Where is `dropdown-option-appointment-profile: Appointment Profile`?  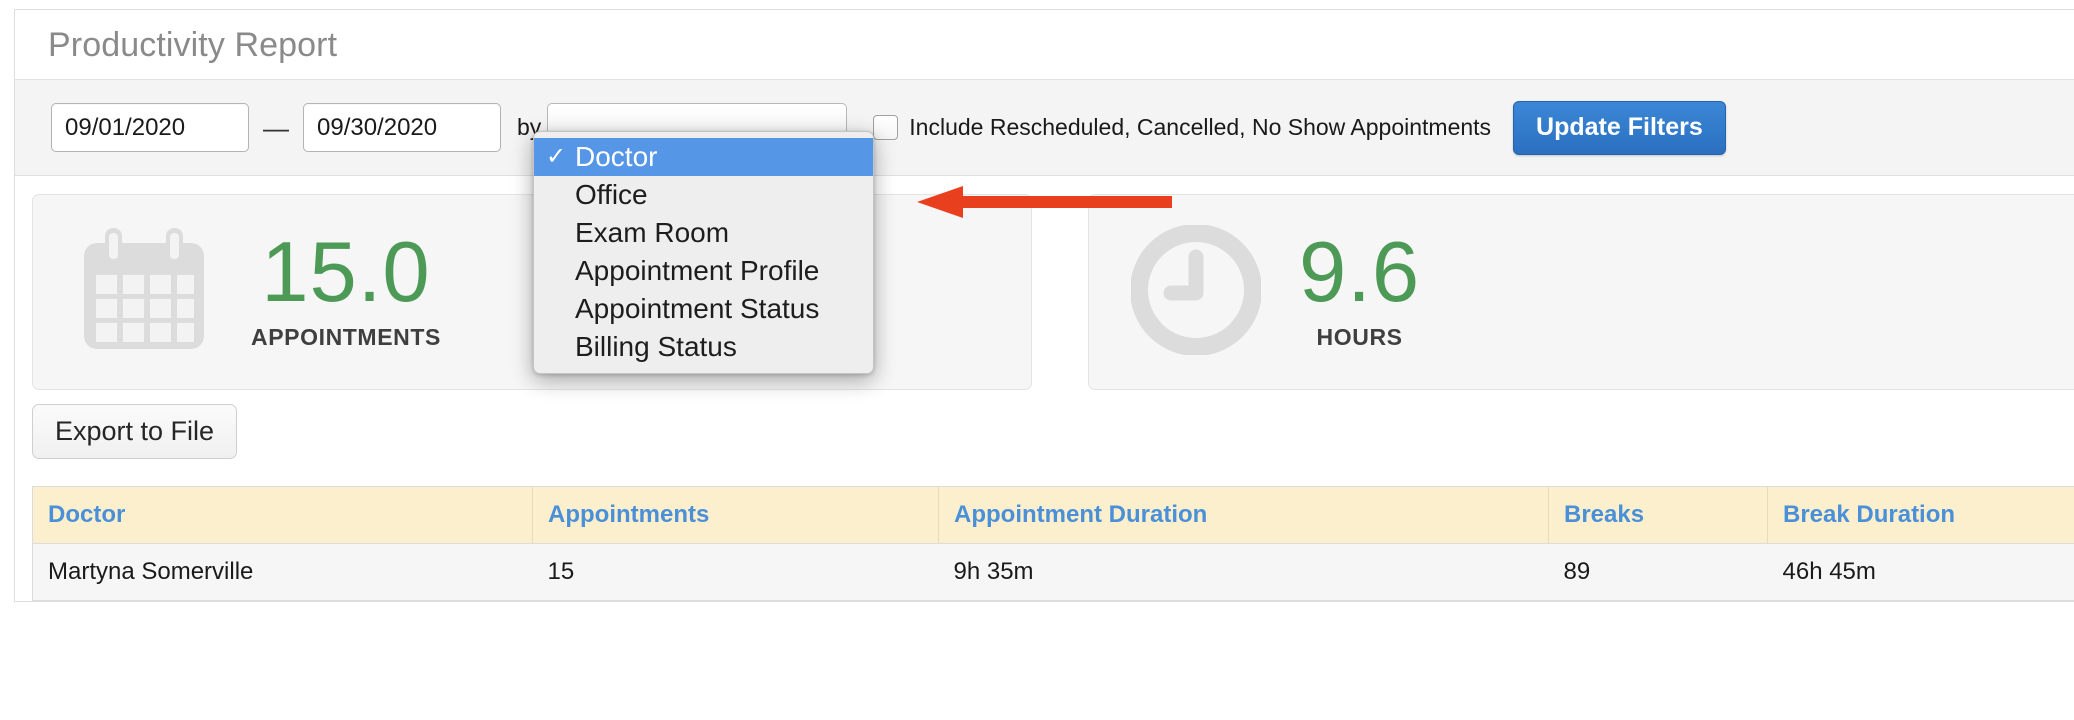 dropdown-option-appointment-profile: Appointment Profile is located at coordinates (703, 271).